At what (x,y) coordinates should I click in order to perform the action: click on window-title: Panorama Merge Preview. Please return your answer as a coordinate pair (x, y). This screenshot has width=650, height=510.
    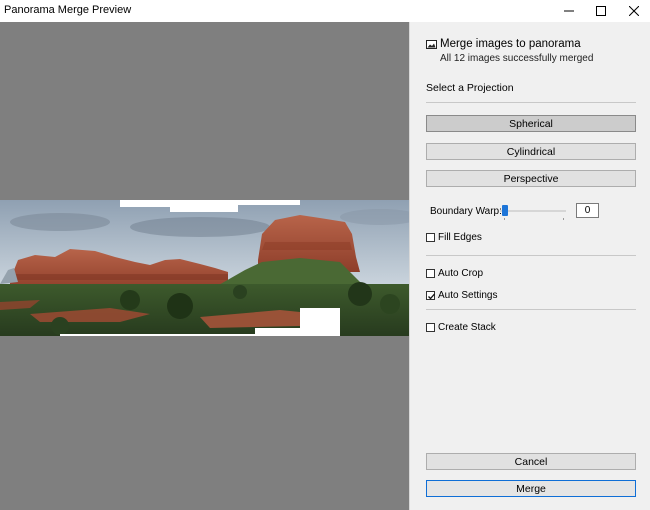
    Looking at the image, I should click on (68, 10).